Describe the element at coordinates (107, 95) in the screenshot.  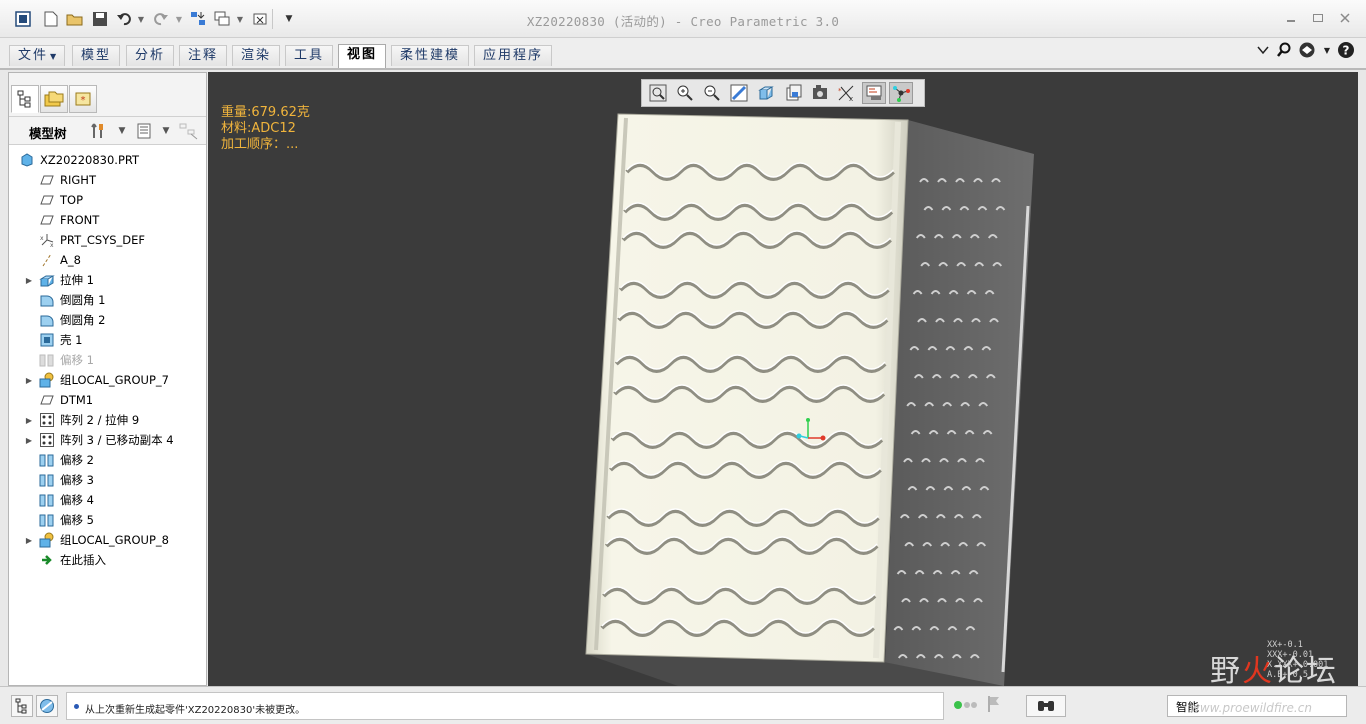
I see `navigator-tabs: *` at that location.